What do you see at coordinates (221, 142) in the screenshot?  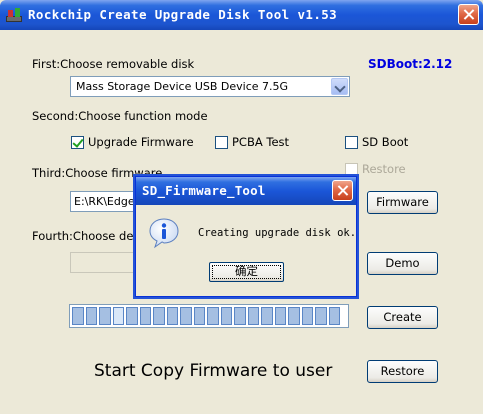 I see `pcba-test-checkbox` at bounding box center [221, 142].